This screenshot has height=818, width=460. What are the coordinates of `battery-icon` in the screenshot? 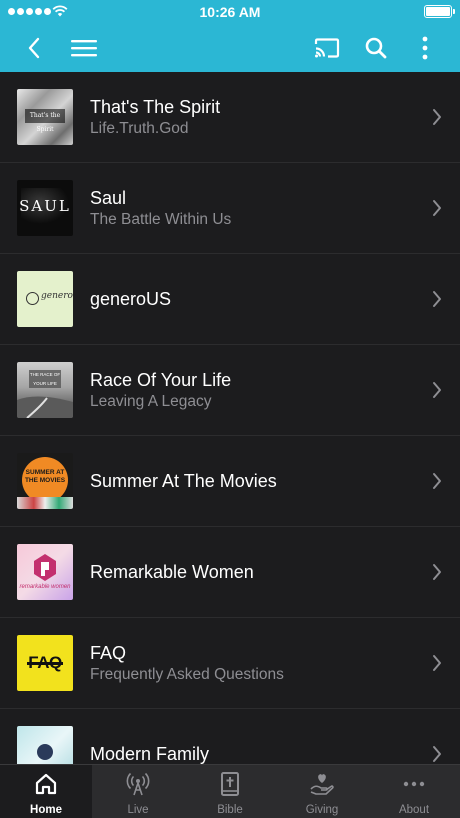 It's located at (439, 11).